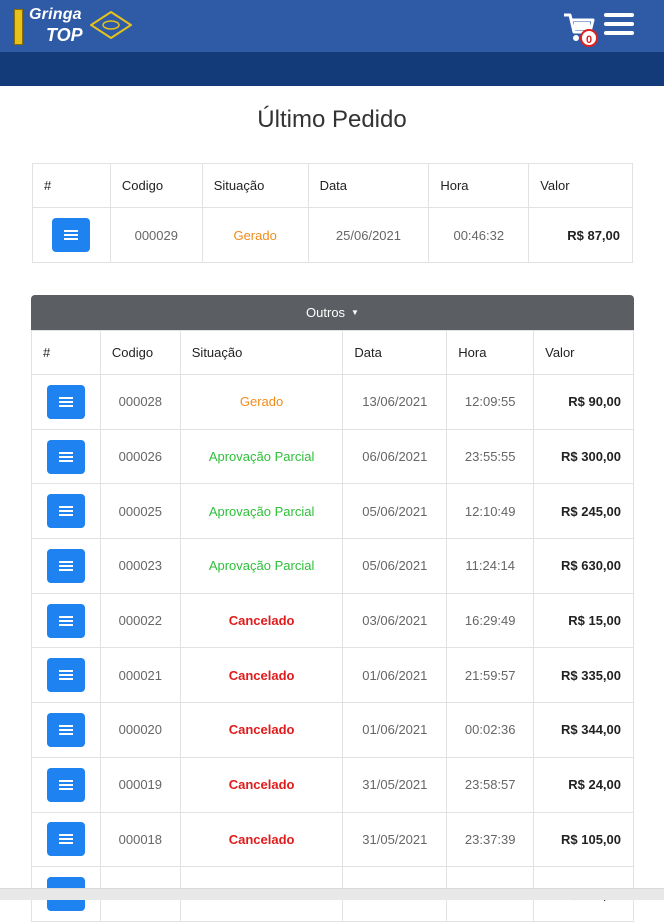 The image size is (664, 922). What do you see at coordinates (140, 730) in the screenshot?
I see `codigo-cell: 000020` at bounding box center [140, 730].